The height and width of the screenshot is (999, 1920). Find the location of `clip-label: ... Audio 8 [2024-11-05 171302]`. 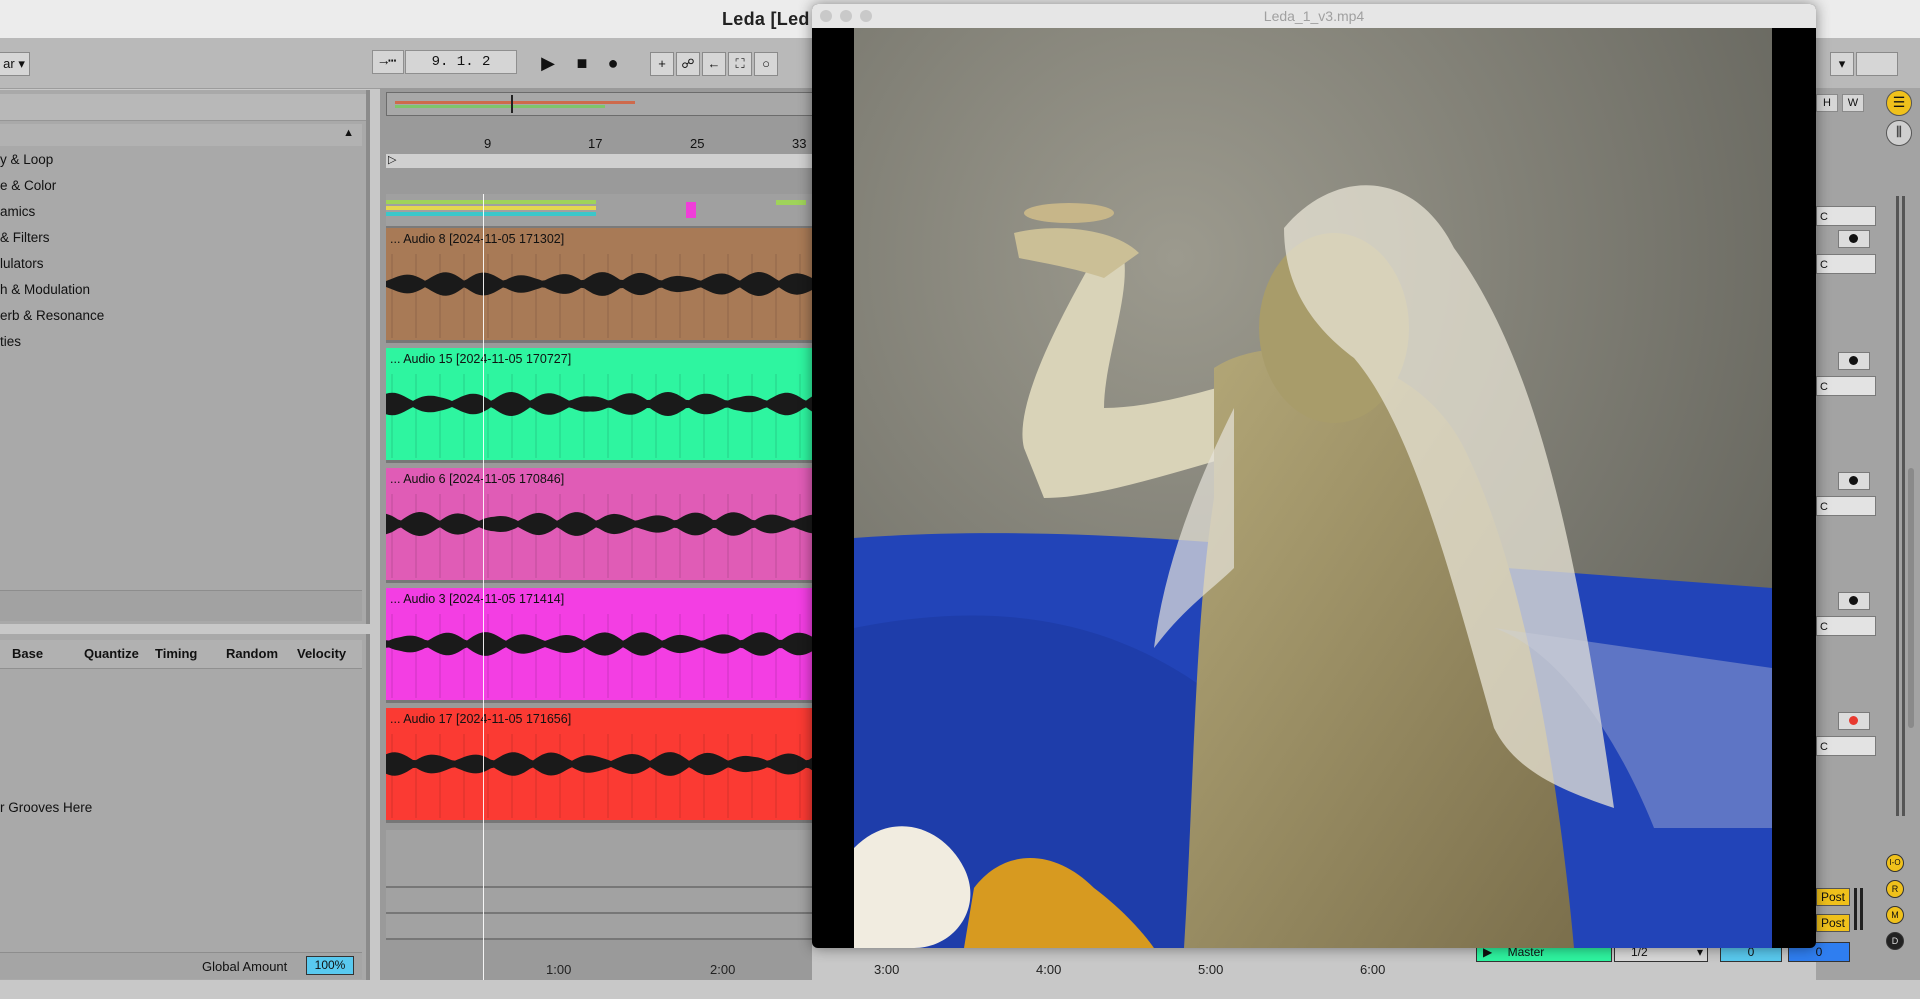

clip-label: ... Audio 8 [2024-11-05 171302] is located at coordinates (477, 239).